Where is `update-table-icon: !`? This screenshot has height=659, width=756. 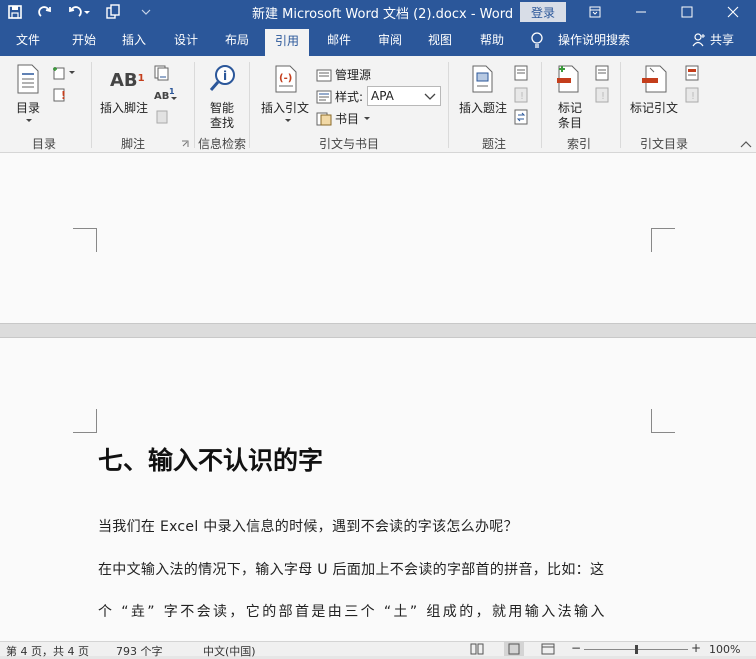
update-table-icon: ! is located at coordinates (521, 95).